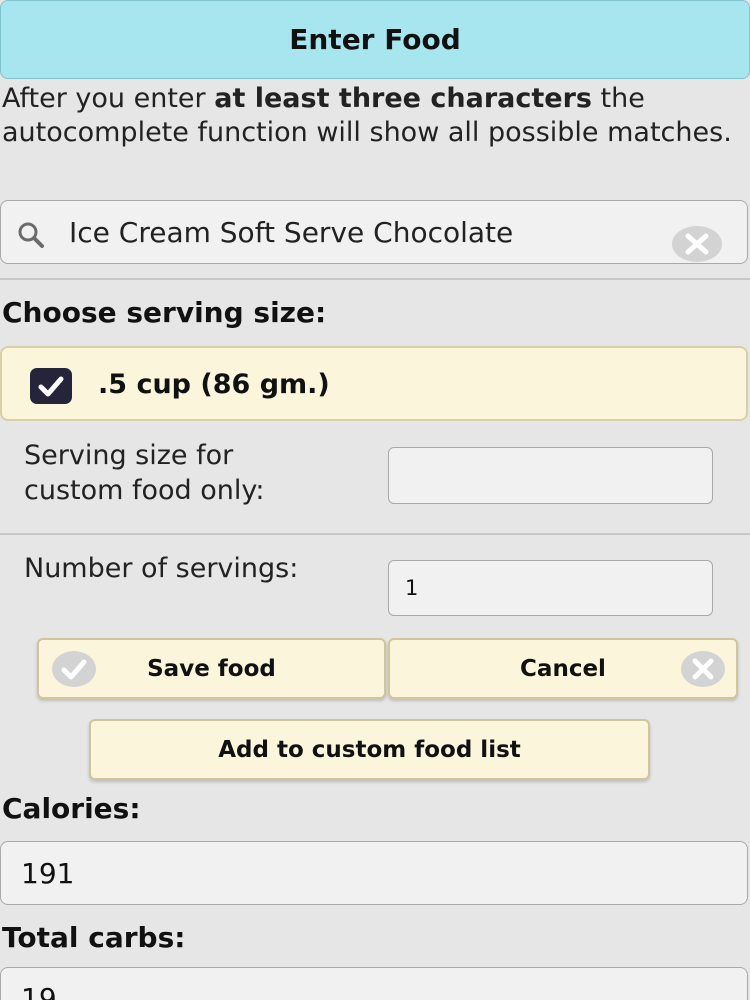 This screenshot has width=750, height=1000. I want to click on custom-serving-label-line1: Serving size for, so click(129, 455).